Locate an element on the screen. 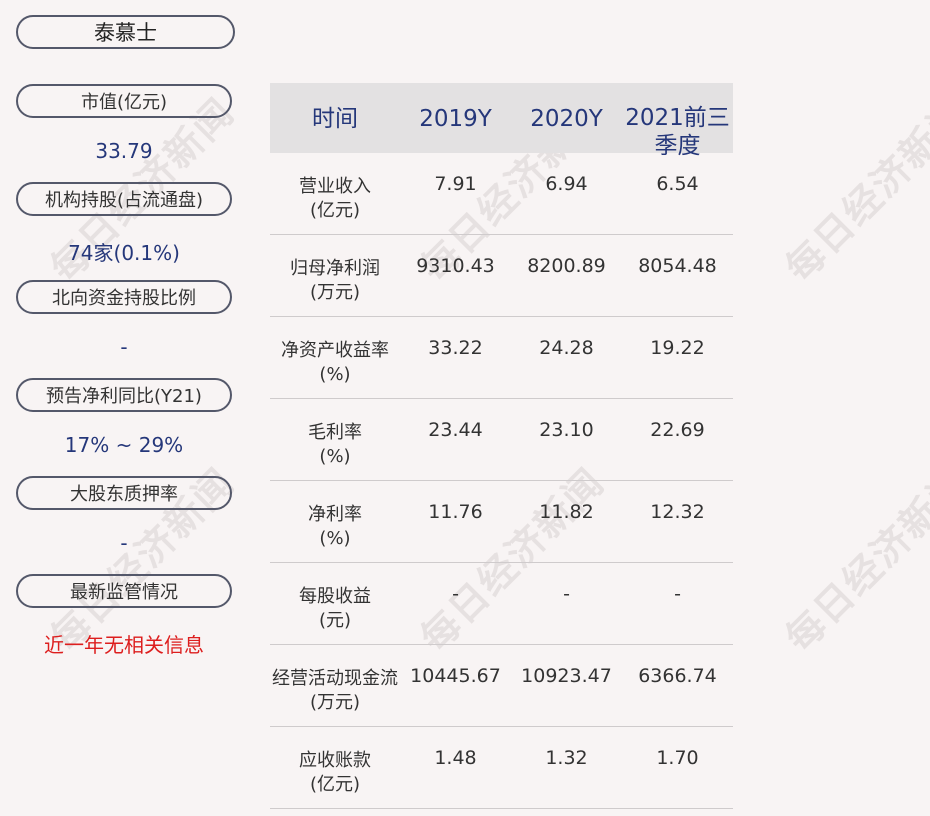 The height and width of the screenshot is (816, 930). row-label: 每股收益 (元) is located at coordinates (335, 608).